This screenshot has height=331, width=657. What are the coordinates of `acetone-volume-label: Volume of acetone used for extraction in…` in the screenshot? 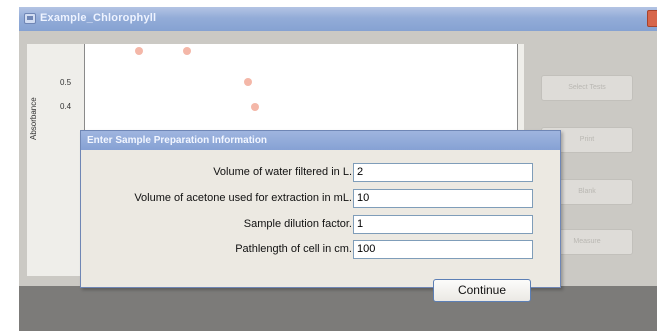 It's located at (243, 198).